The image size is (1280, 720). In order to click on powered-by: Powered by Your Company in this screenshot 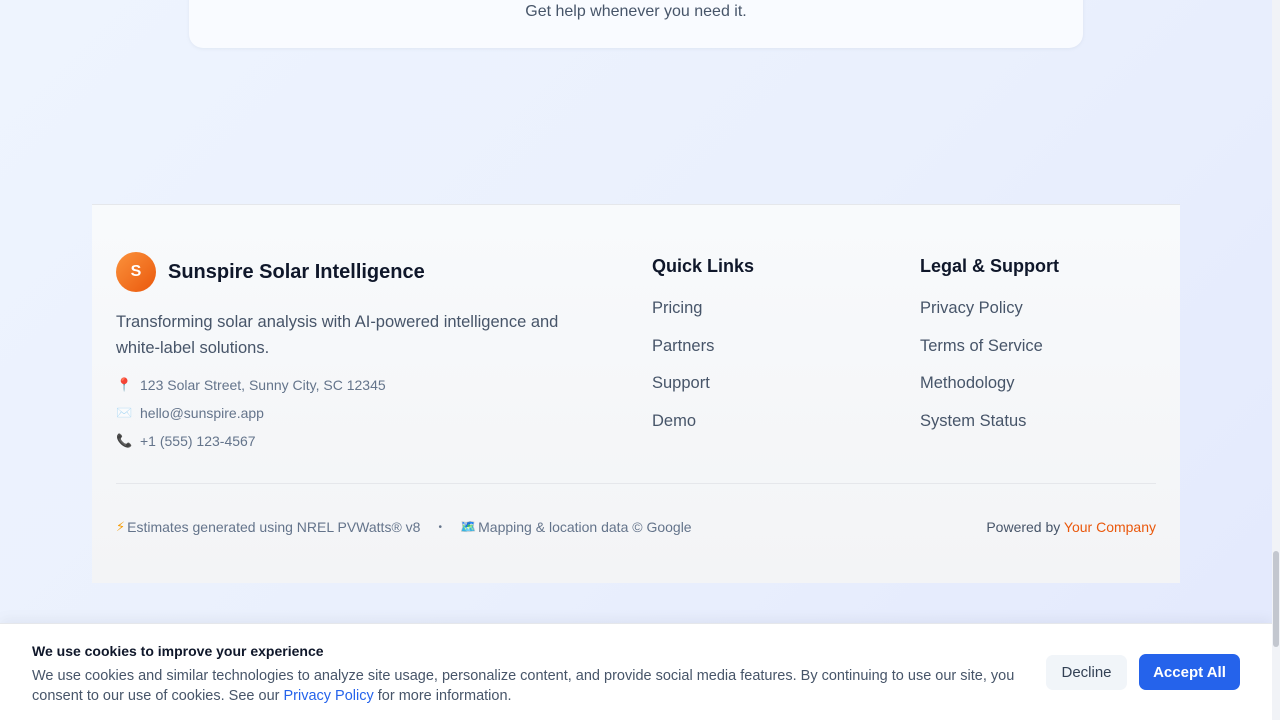, I will do `click(1071, 527)`.